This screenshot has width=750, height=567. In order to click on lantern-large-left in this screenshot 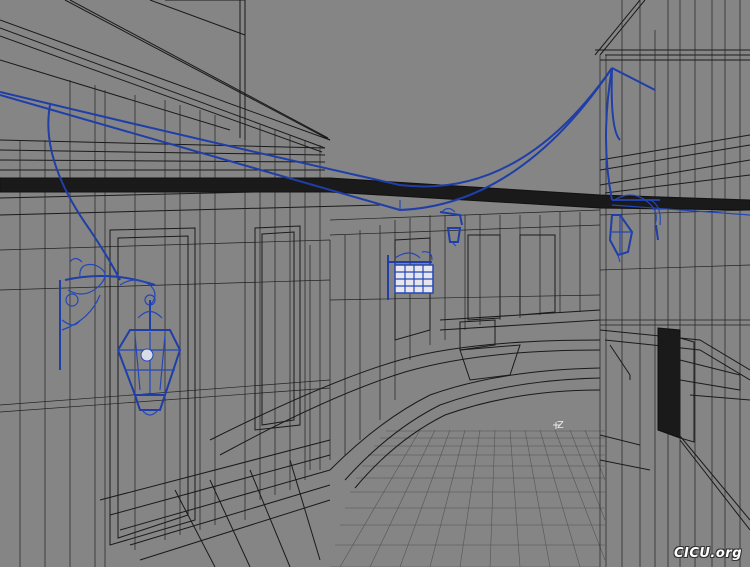, I will do `click(120, 336)`.